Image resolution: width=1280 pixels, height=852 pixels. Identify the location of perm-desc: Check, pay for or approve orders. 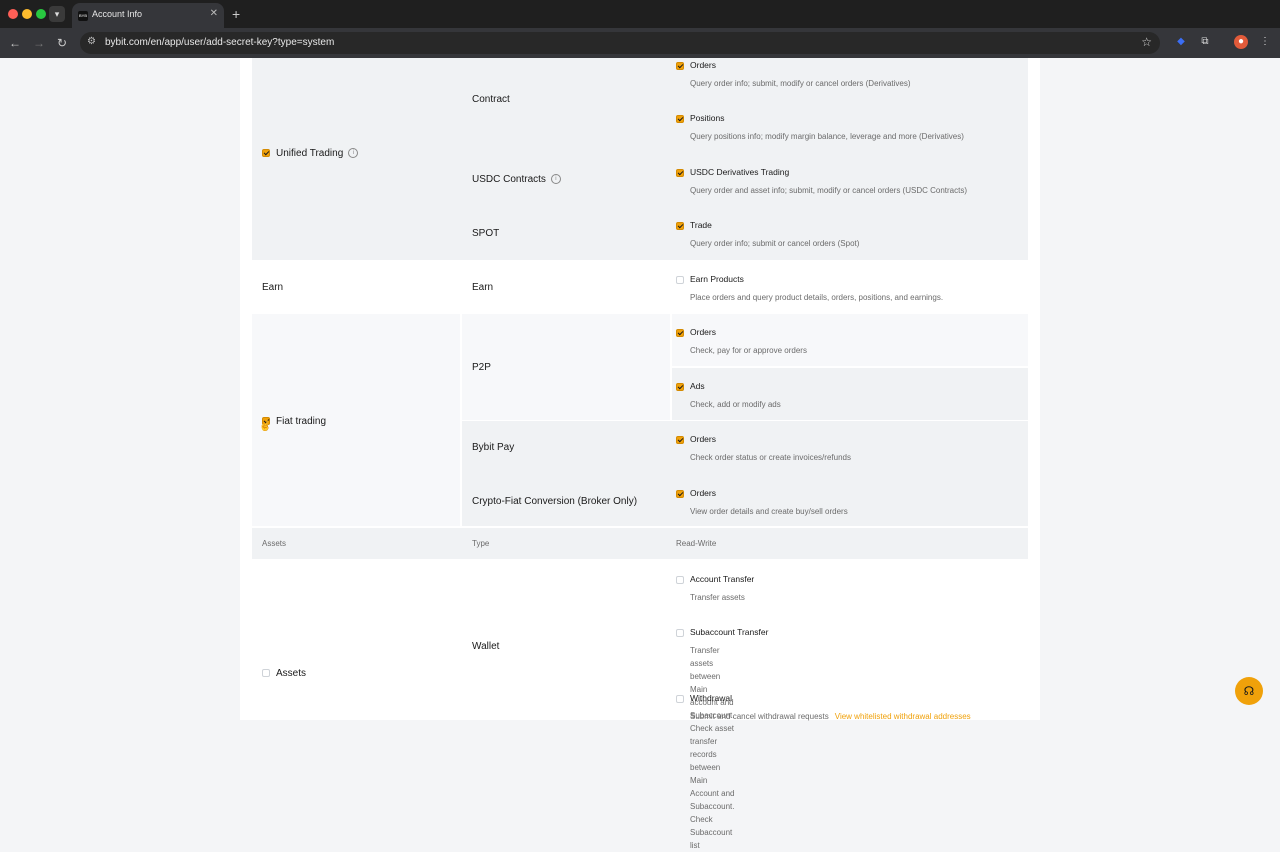
(748, 350).